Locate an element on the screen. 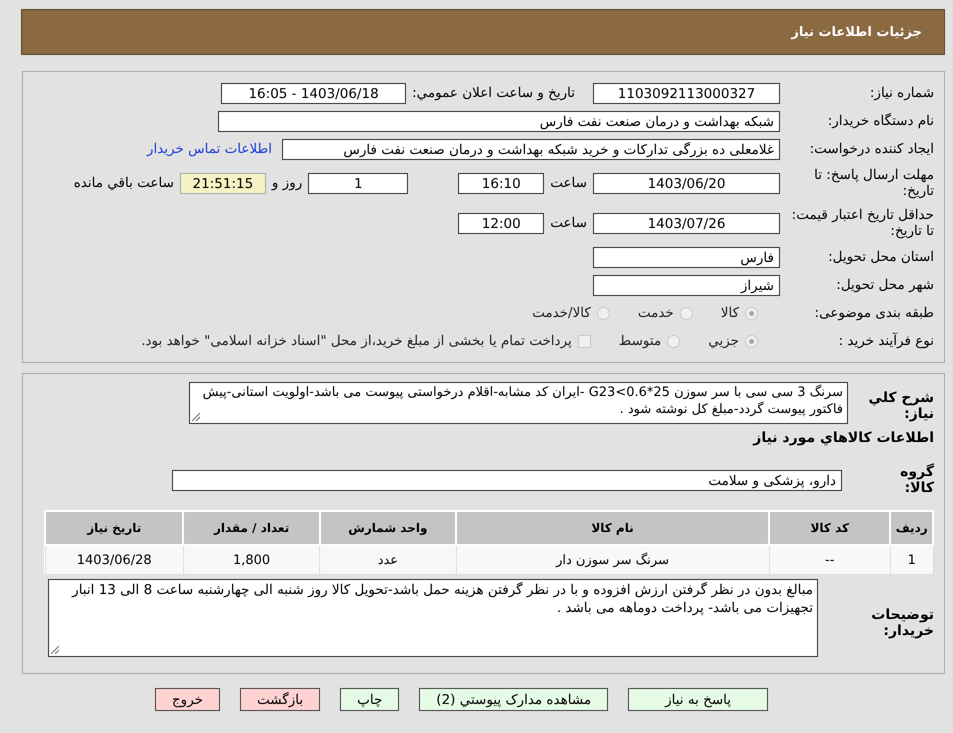 The height and width of the screenshot is (733, 953). radio-label: متوسط is located at coordinates (640, 341).